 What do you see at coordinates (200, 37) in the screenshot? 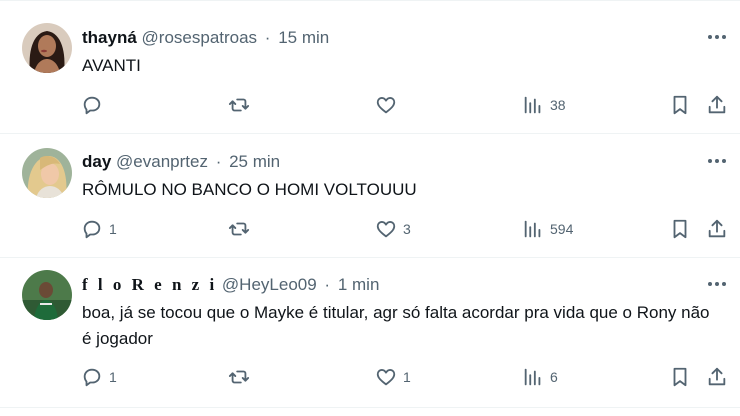
I see `user-handle: @rosespatroas` at bounding box center [200, 37].